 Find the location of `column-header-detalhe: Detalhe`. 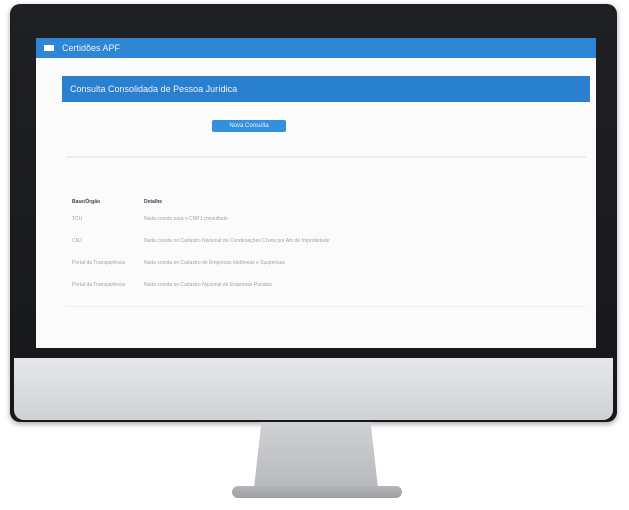

column-header-detalhe: Detalhe is located at coordinates (153, 202).